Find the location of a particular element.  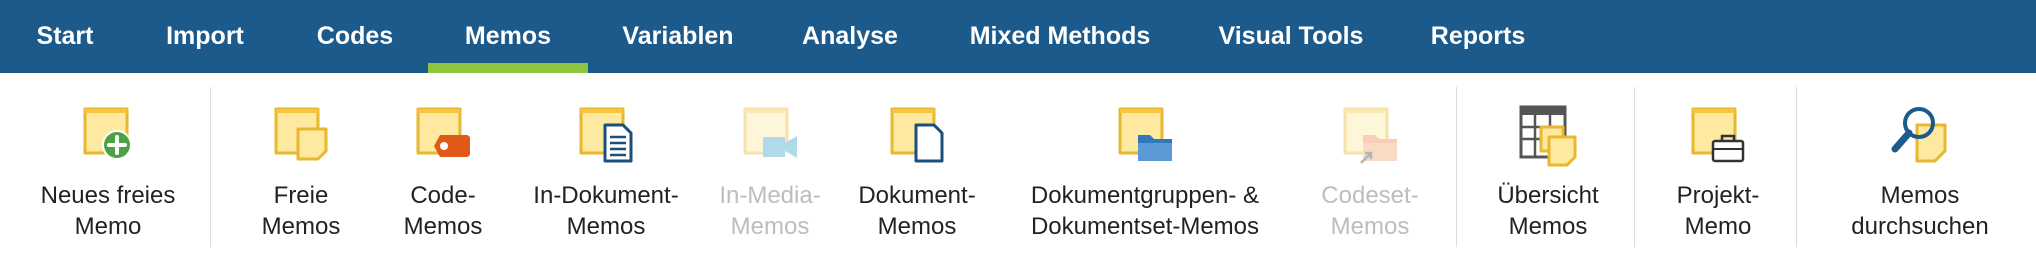

tab-label: Memos is located at coordinates (508, 36).